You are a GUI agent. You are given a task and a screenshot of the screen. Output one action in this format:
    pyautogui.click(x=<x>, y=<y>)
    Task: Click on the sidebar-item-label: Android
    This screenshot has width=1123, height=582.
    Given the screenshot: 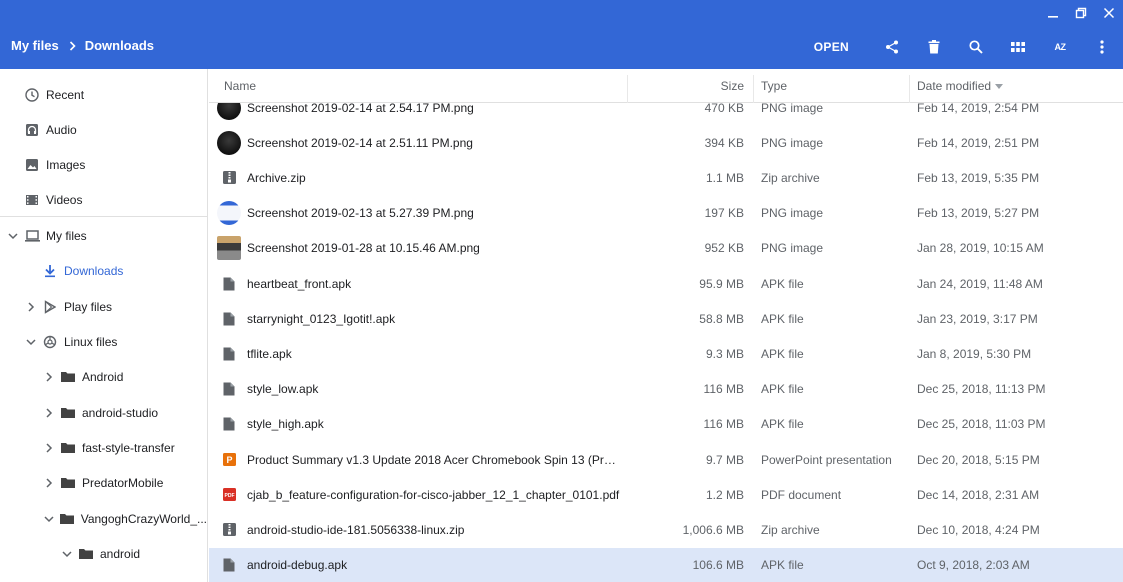 What is the action you would take?
    pyautogui.click(x=103, y=376)
    